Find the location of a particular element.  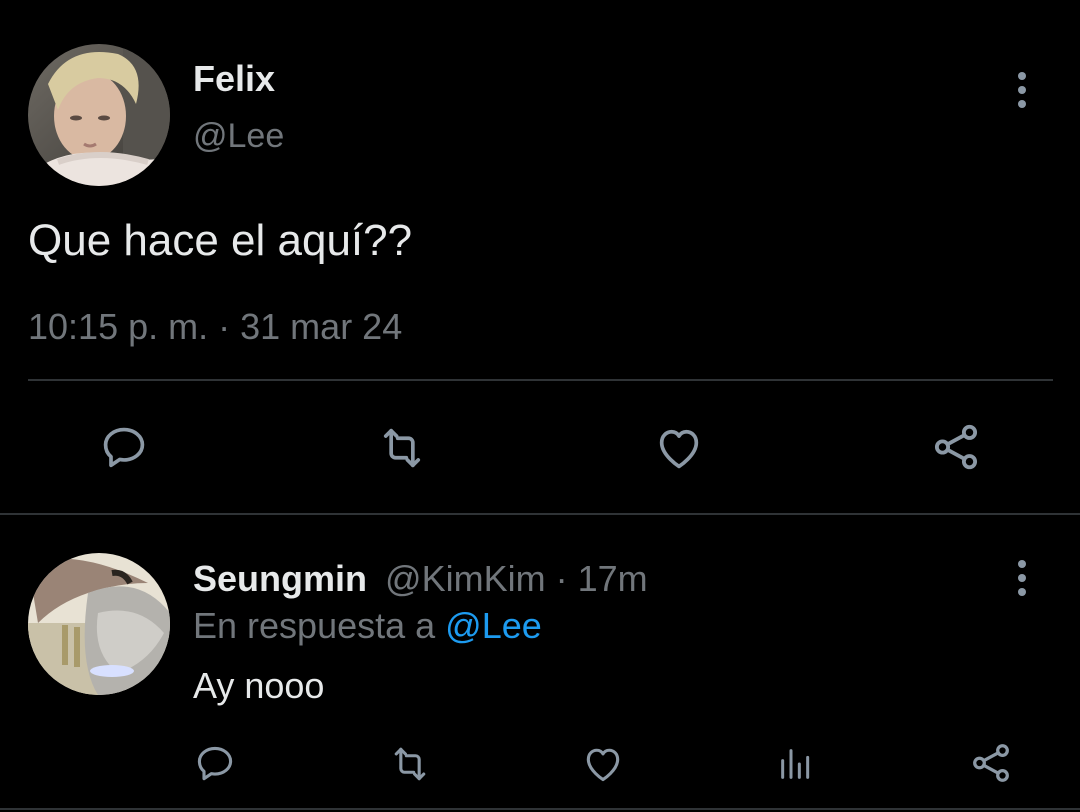

bar-chart-icon is located at coordinates (795, 764).